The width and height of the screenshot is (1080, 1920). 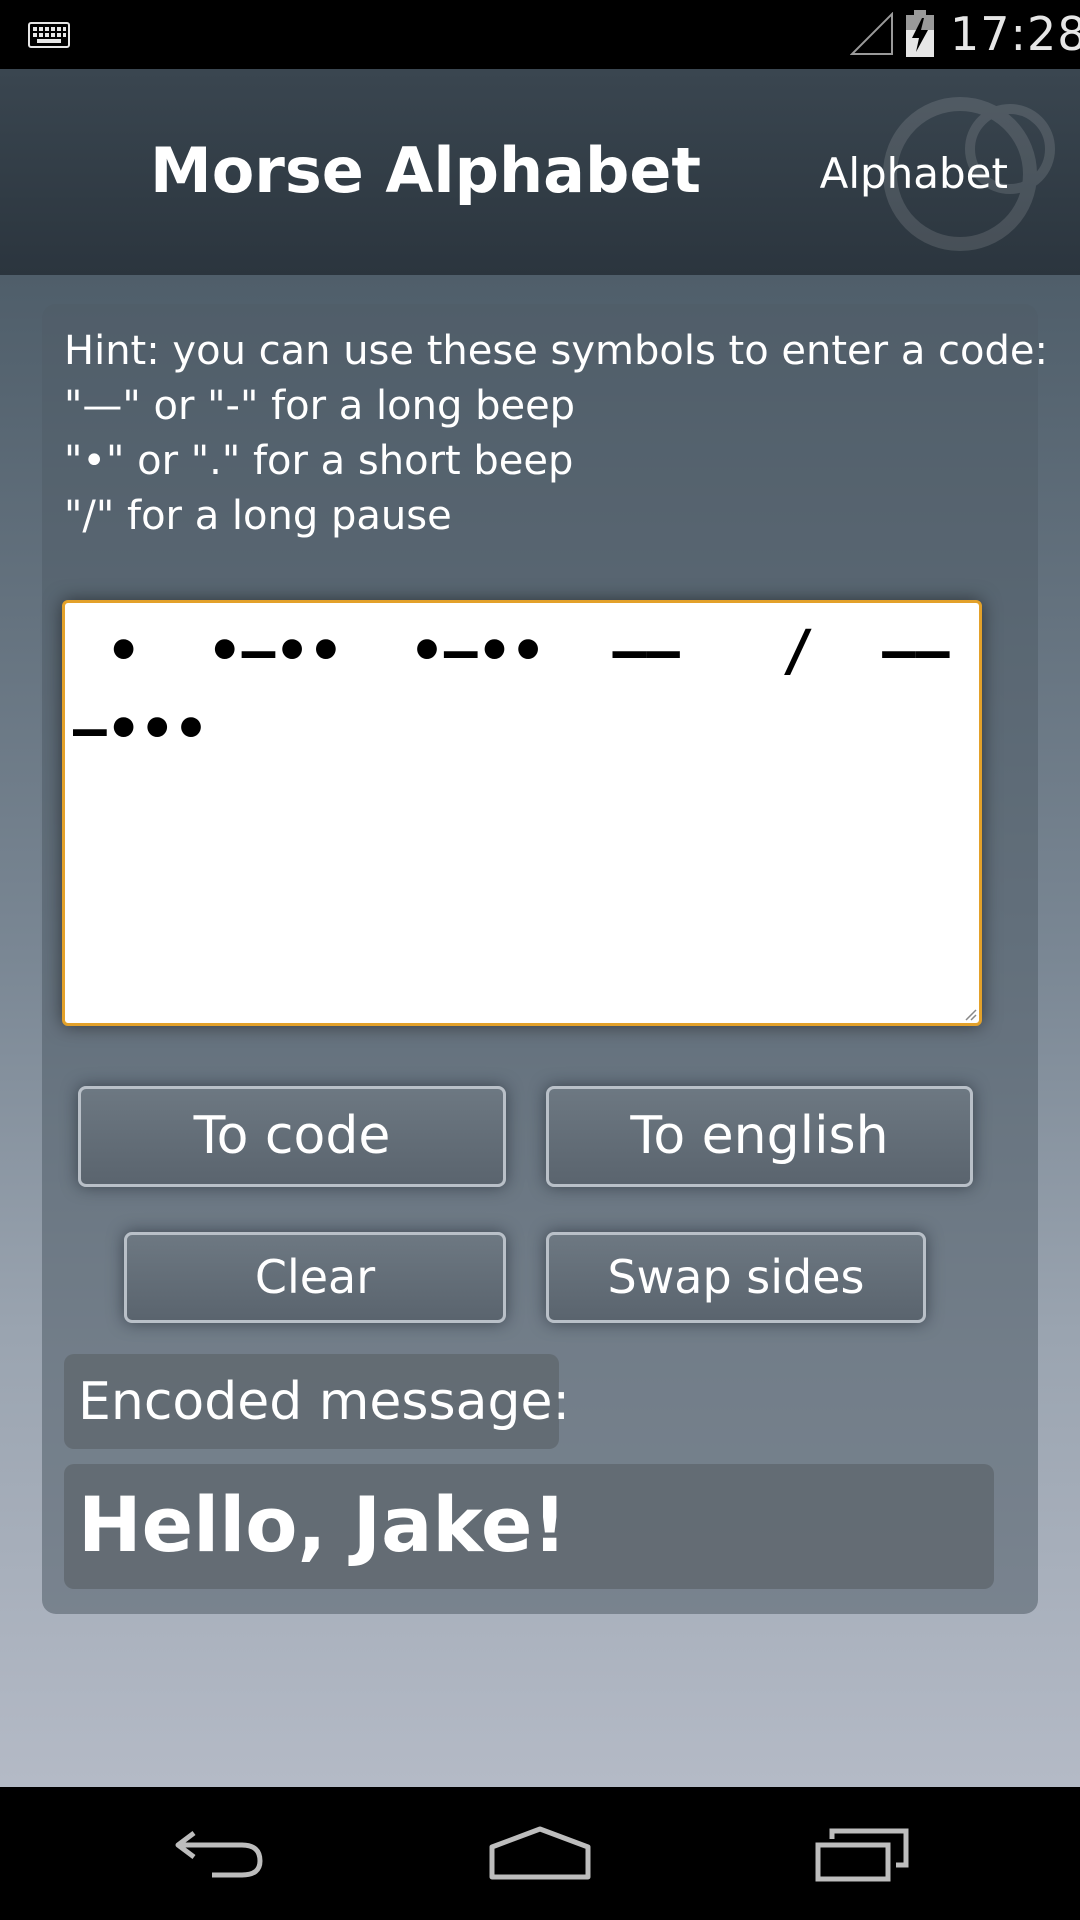 What do you see at coordinates (220, 1853) in the screenshot?
I see `back-icon` at bounding box center [220, 1853].